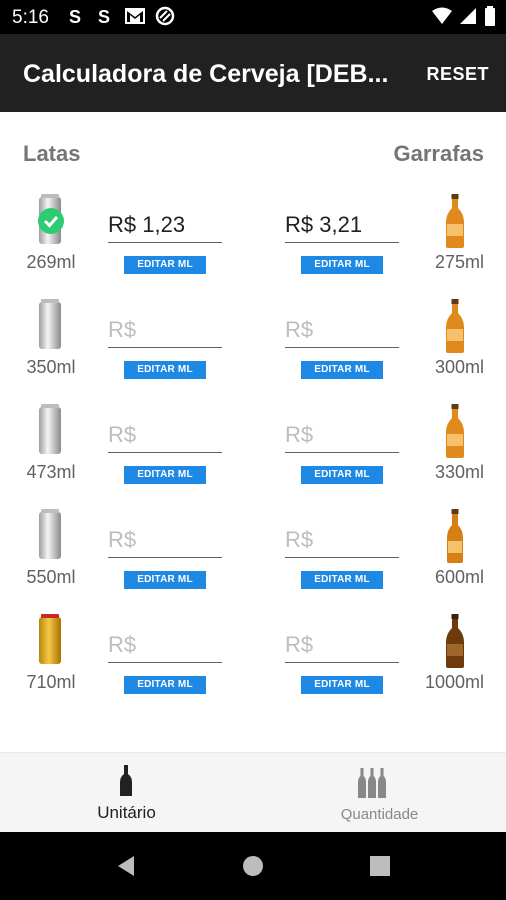 The width and height of the screenshot is (506, 900). I want to click on bottle-volume: 330ml, so click(459, 472).